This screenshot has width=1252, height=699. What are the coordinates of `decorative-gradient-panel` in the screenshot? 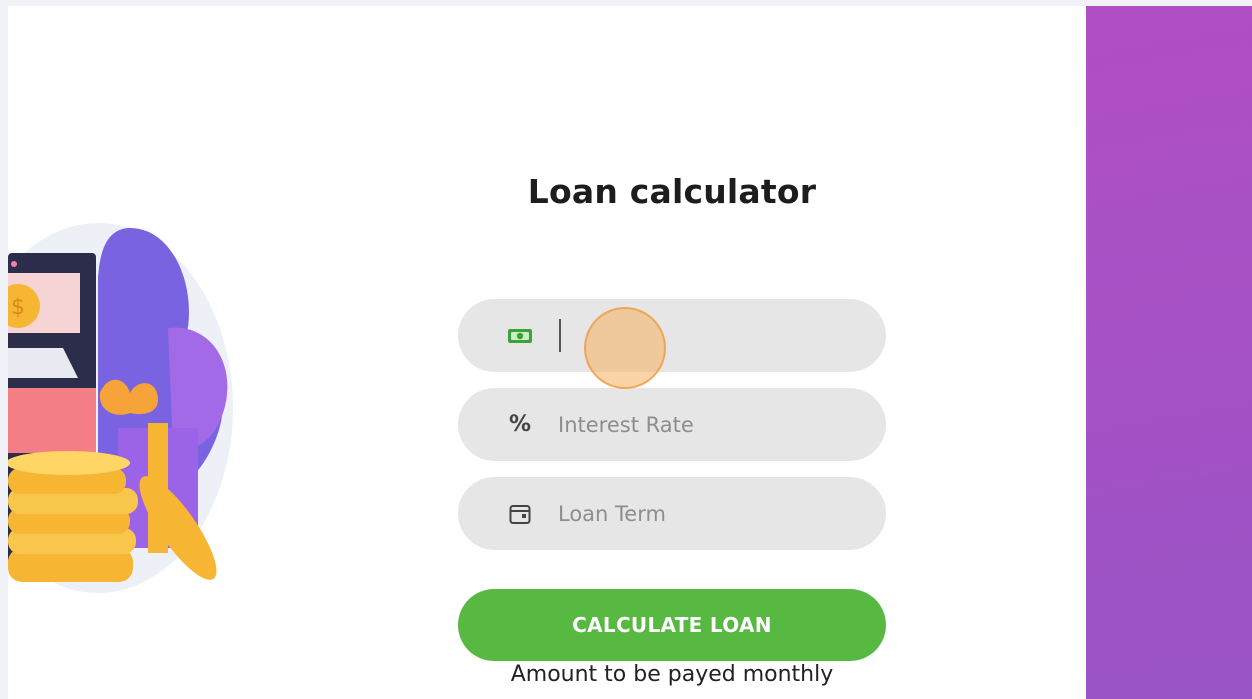 It's located at (1169, 352).